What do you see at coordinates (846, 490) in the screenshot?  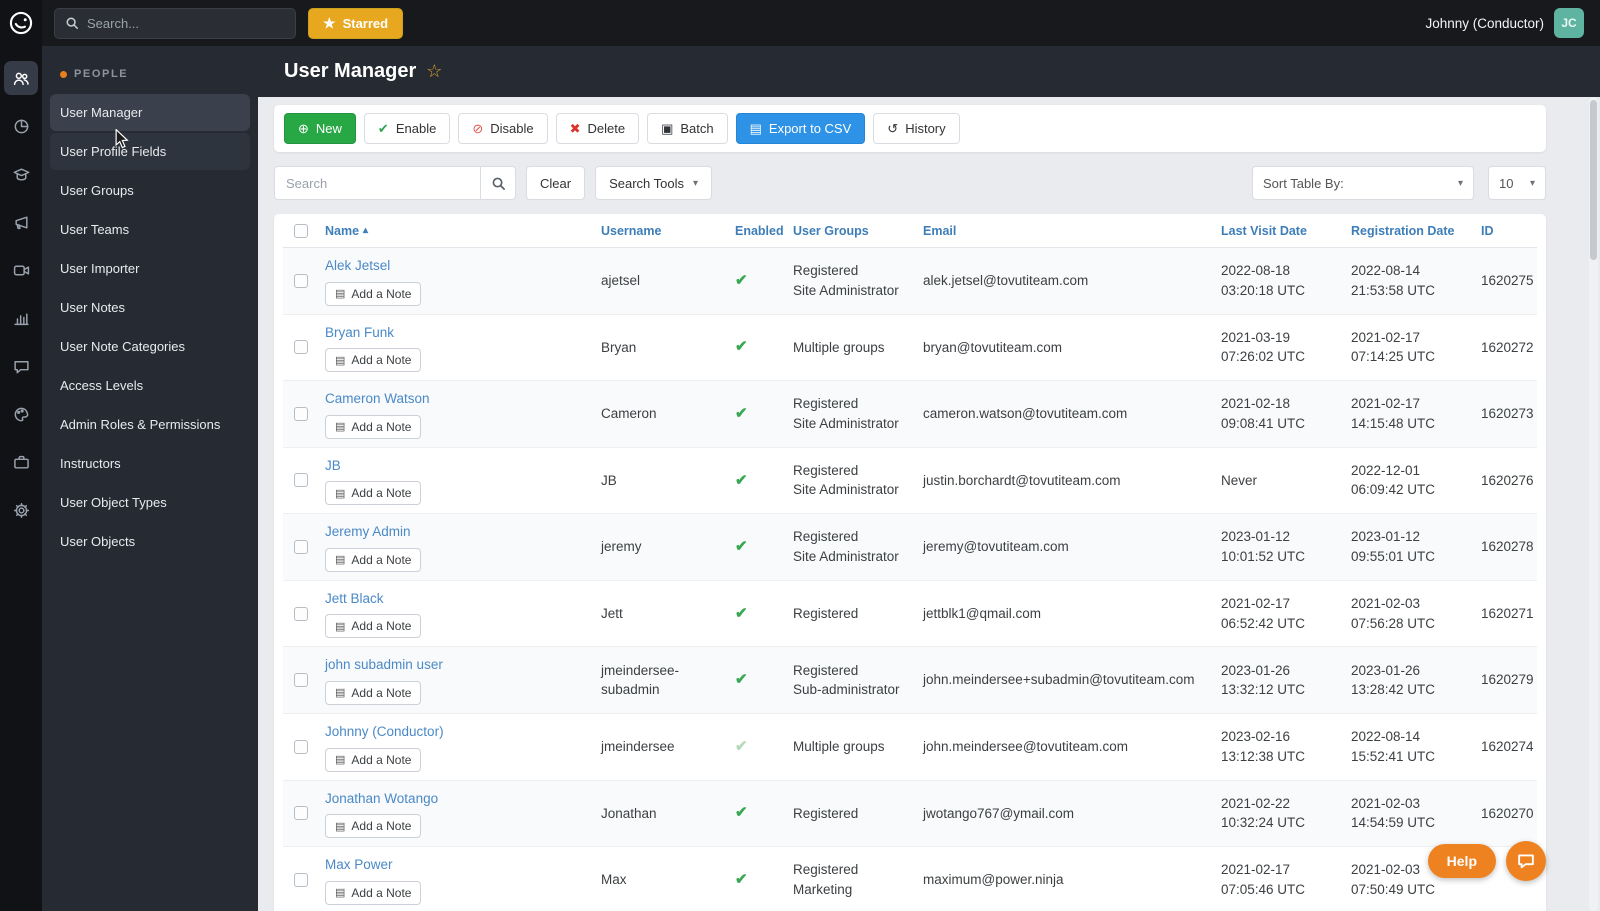 I see `user-group-value: Site Administrator` at bounding box center [846, 490].